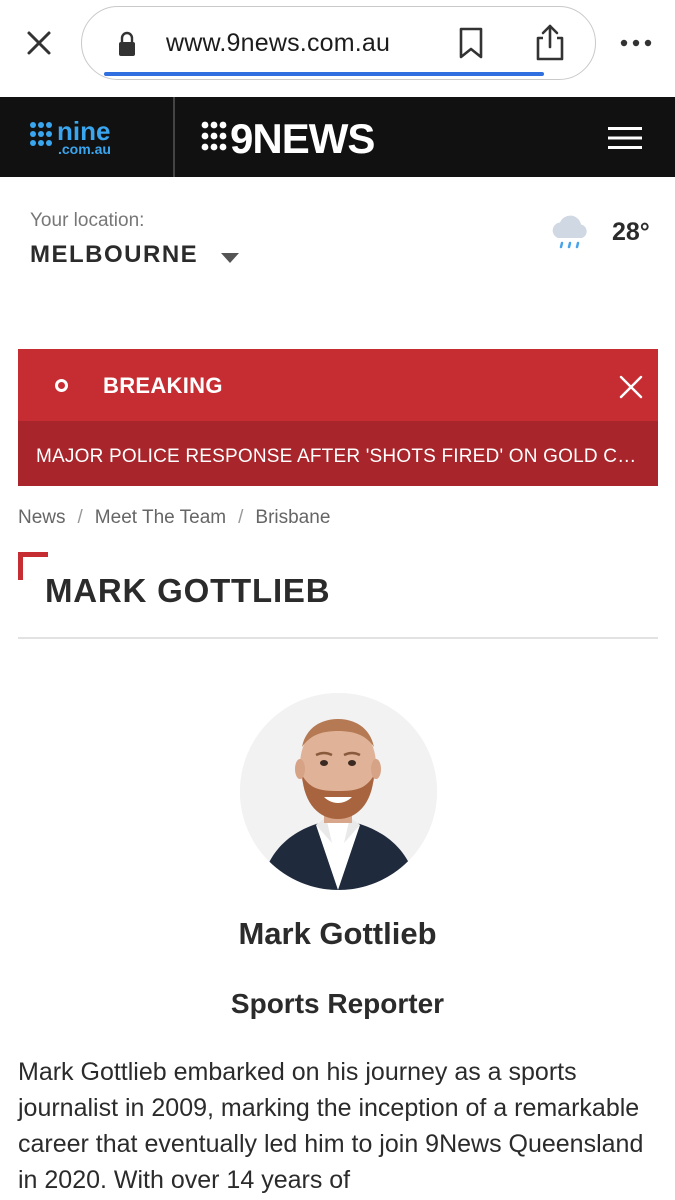  What do you see at coordinates (163, 385) in the screenshot?
I see `breaking-label: BREAKING` at bounding box center [163, 385].